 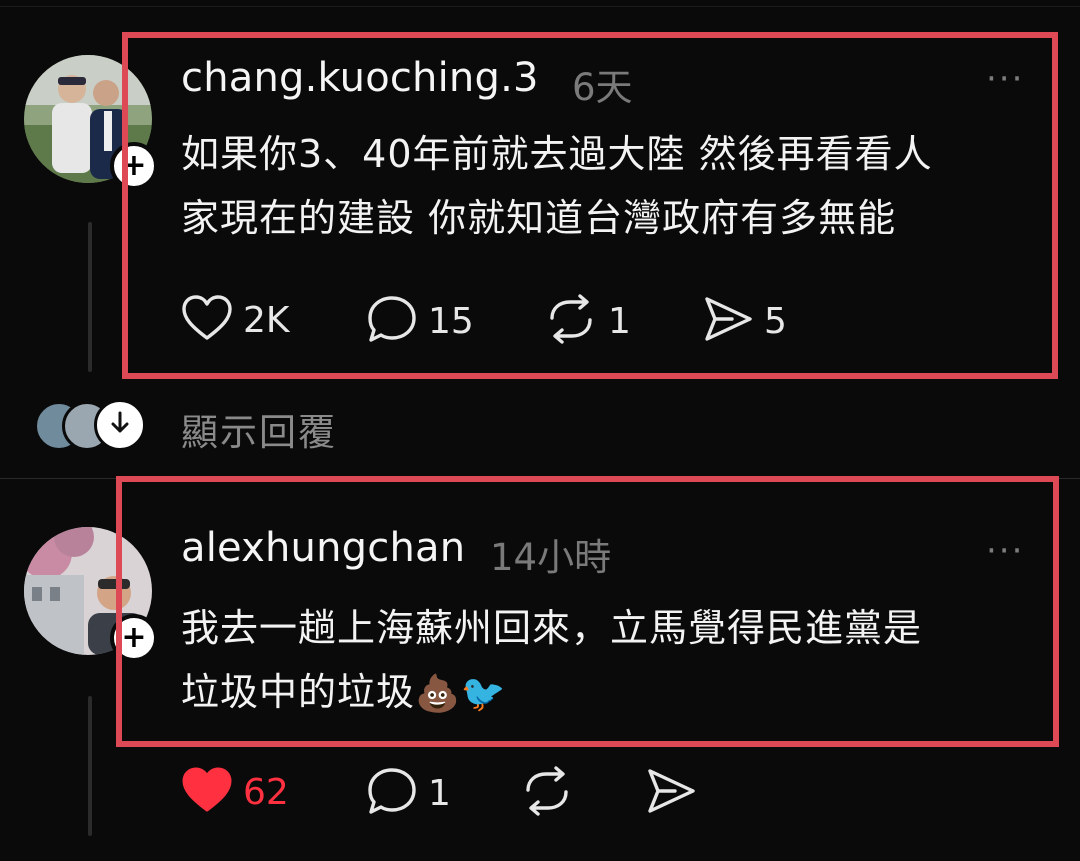 I want to click on comment-count: 1, so click(x=439, y=793).